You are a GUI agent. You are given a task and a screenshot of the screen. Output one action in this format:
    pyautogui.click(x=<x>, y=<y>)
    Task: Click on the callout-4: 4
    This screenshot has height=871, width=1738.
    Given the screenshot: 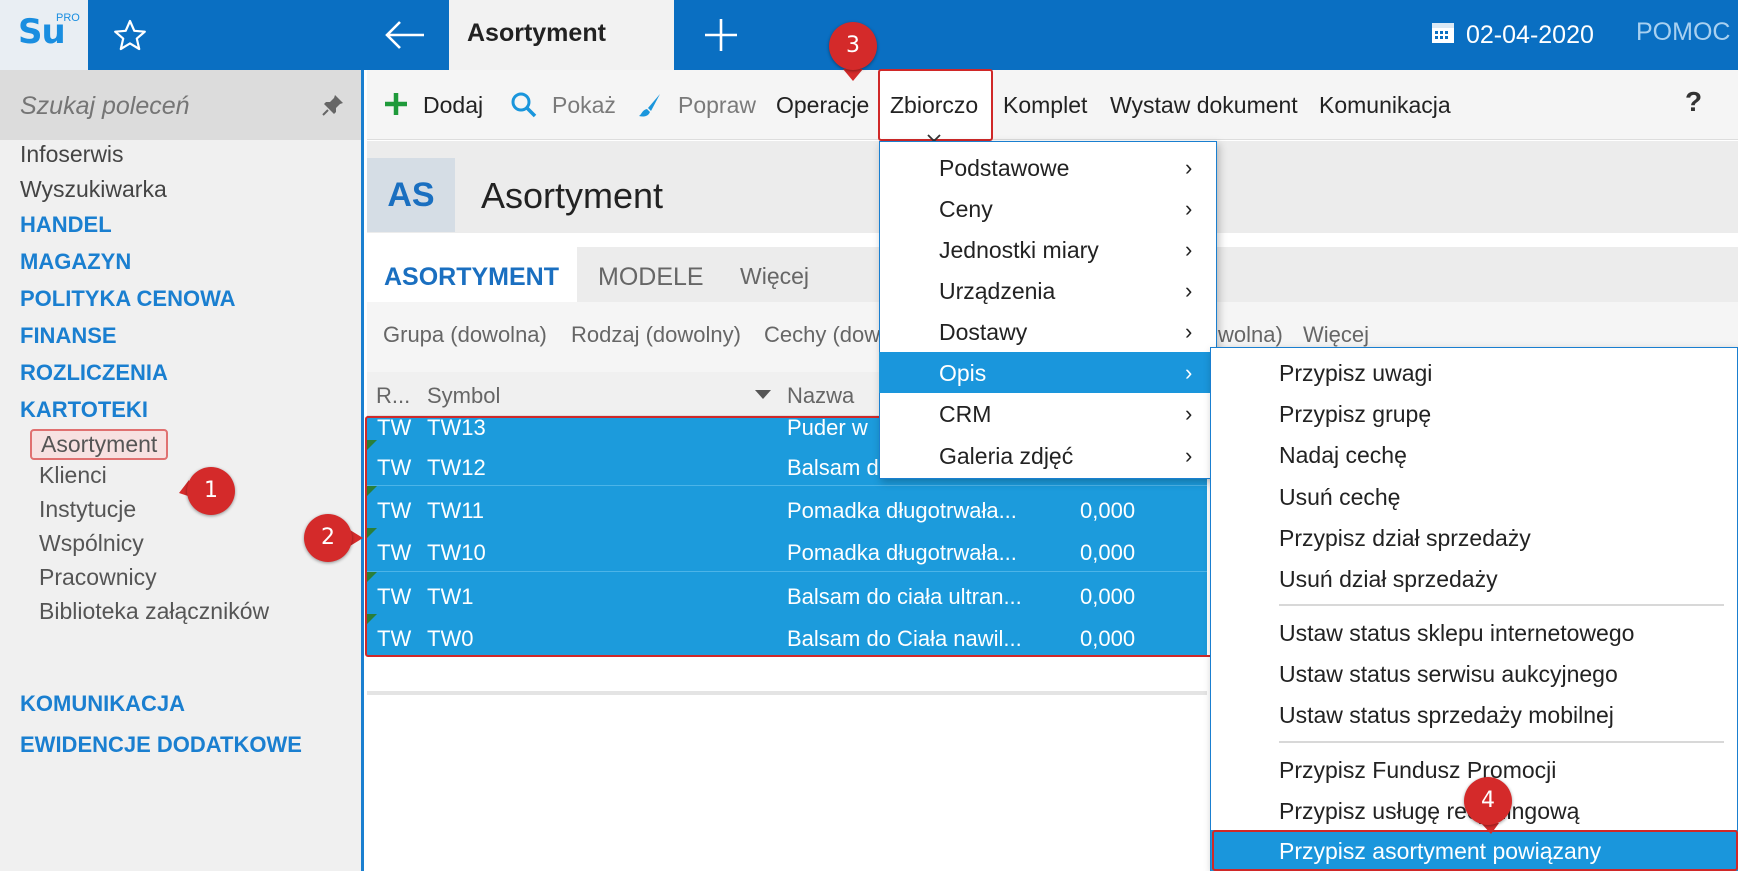 What is the action you would take?
    pyautogui.click(x=1488, y=801)
    